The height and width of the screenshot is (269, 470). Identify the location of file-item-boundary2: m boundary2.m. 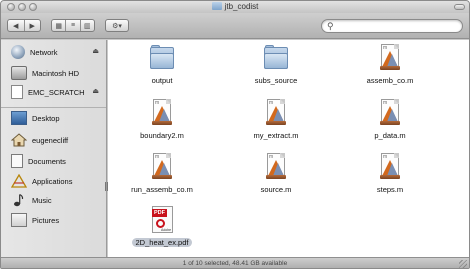
(162, 119).